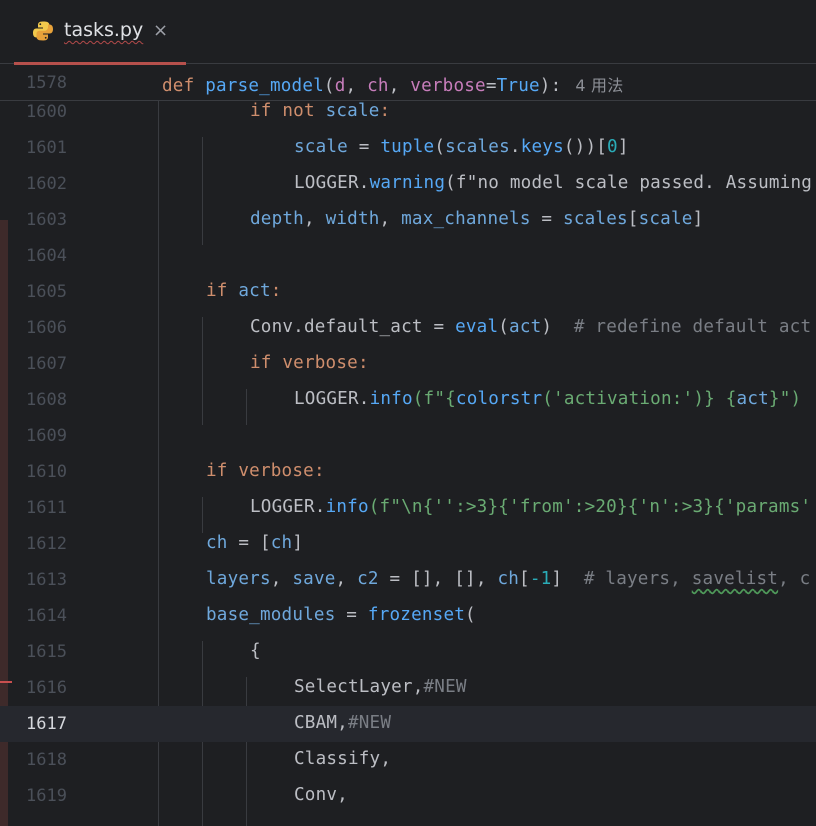 Image resolution: width=816 pixels, height=826 pixels. What do you see at coordinates (104, 30) in the screenshot?
I see `tab-file-name: tasks.py` at bounding box center [104, 30].